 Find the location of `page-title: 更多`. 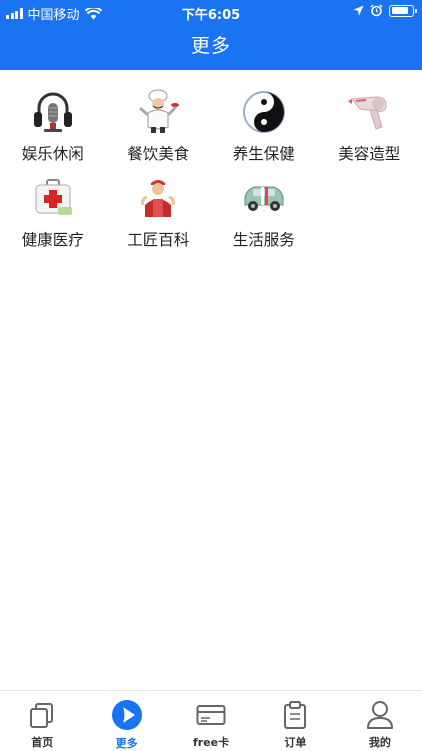

page-title: 更多 is located at coordinates (211, 46).